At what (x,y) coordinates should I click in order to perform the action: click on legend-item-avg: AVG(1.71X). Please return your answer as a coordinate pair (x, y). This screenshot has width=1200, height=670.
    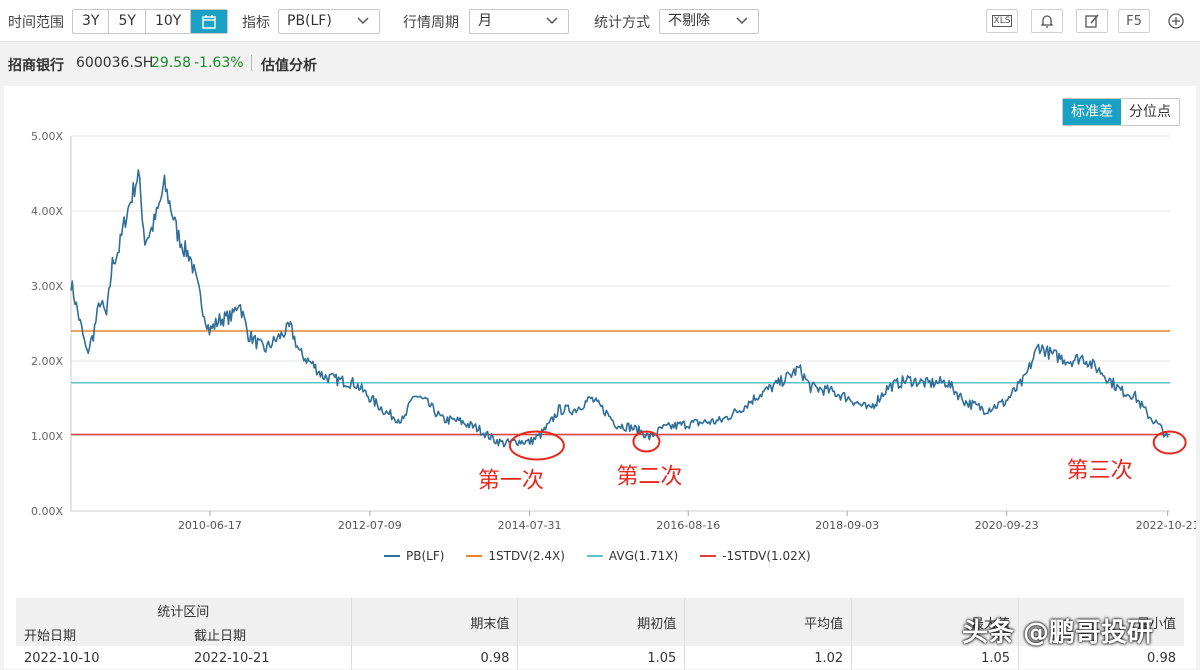
    Looking at the image, I should click on (632, 556).